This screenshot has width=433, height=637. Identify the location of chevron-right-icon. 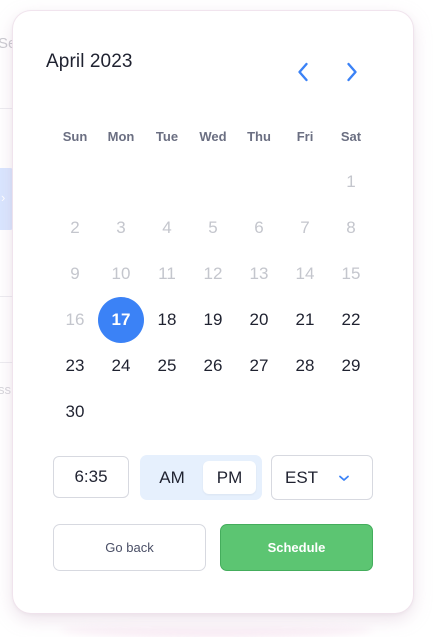
(352, 72).